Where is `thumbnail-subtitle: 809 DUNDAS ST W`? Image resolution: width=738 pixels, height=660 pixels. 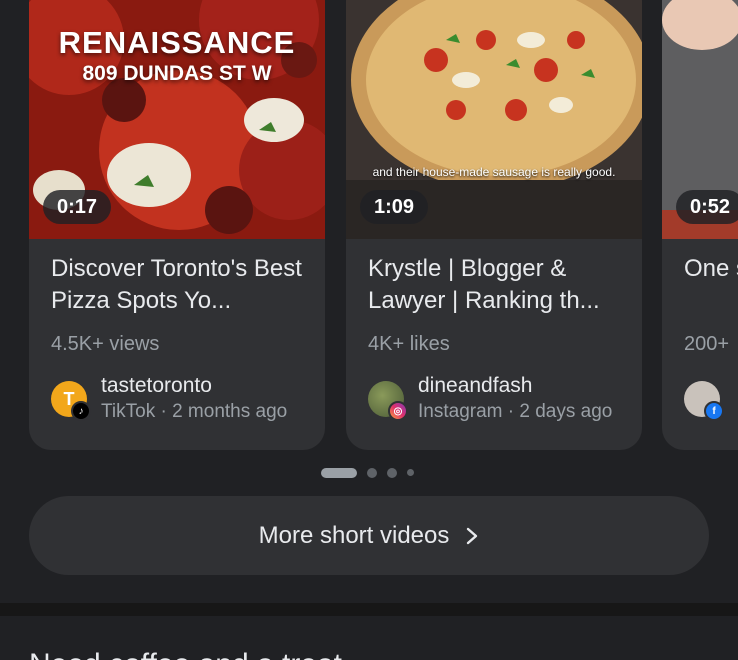
thumbnail-subtitle: 809 DUNDAS ST W is located at coordinates (177, 73).